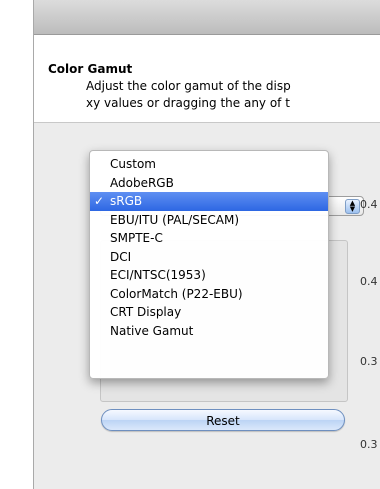  I want to click on description-line-1: Adjust the color gamut of the disp, so click(188, 86).